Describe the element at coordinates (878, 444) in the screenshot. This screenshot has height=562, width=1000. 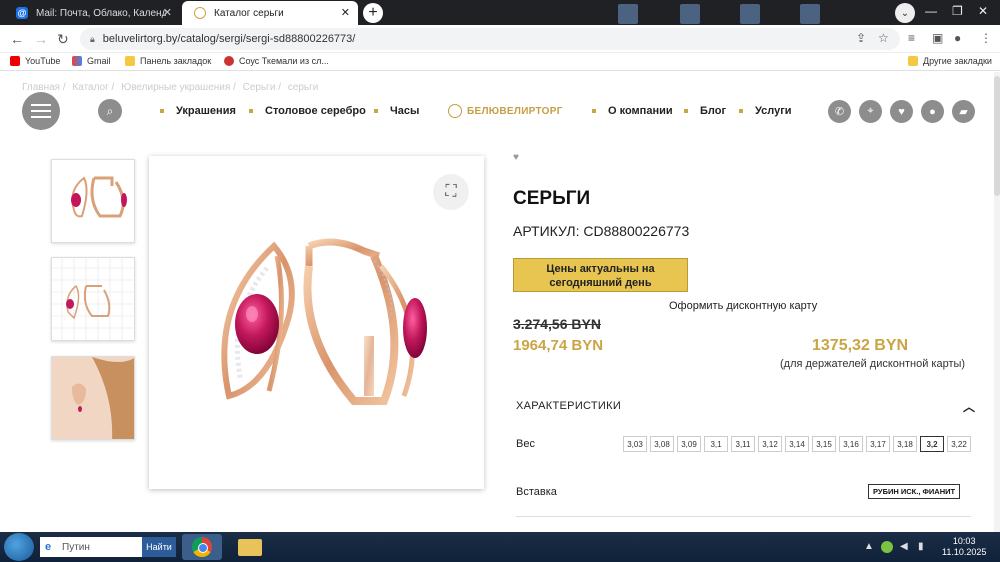
I see `weight-option: 3,17` at that location.